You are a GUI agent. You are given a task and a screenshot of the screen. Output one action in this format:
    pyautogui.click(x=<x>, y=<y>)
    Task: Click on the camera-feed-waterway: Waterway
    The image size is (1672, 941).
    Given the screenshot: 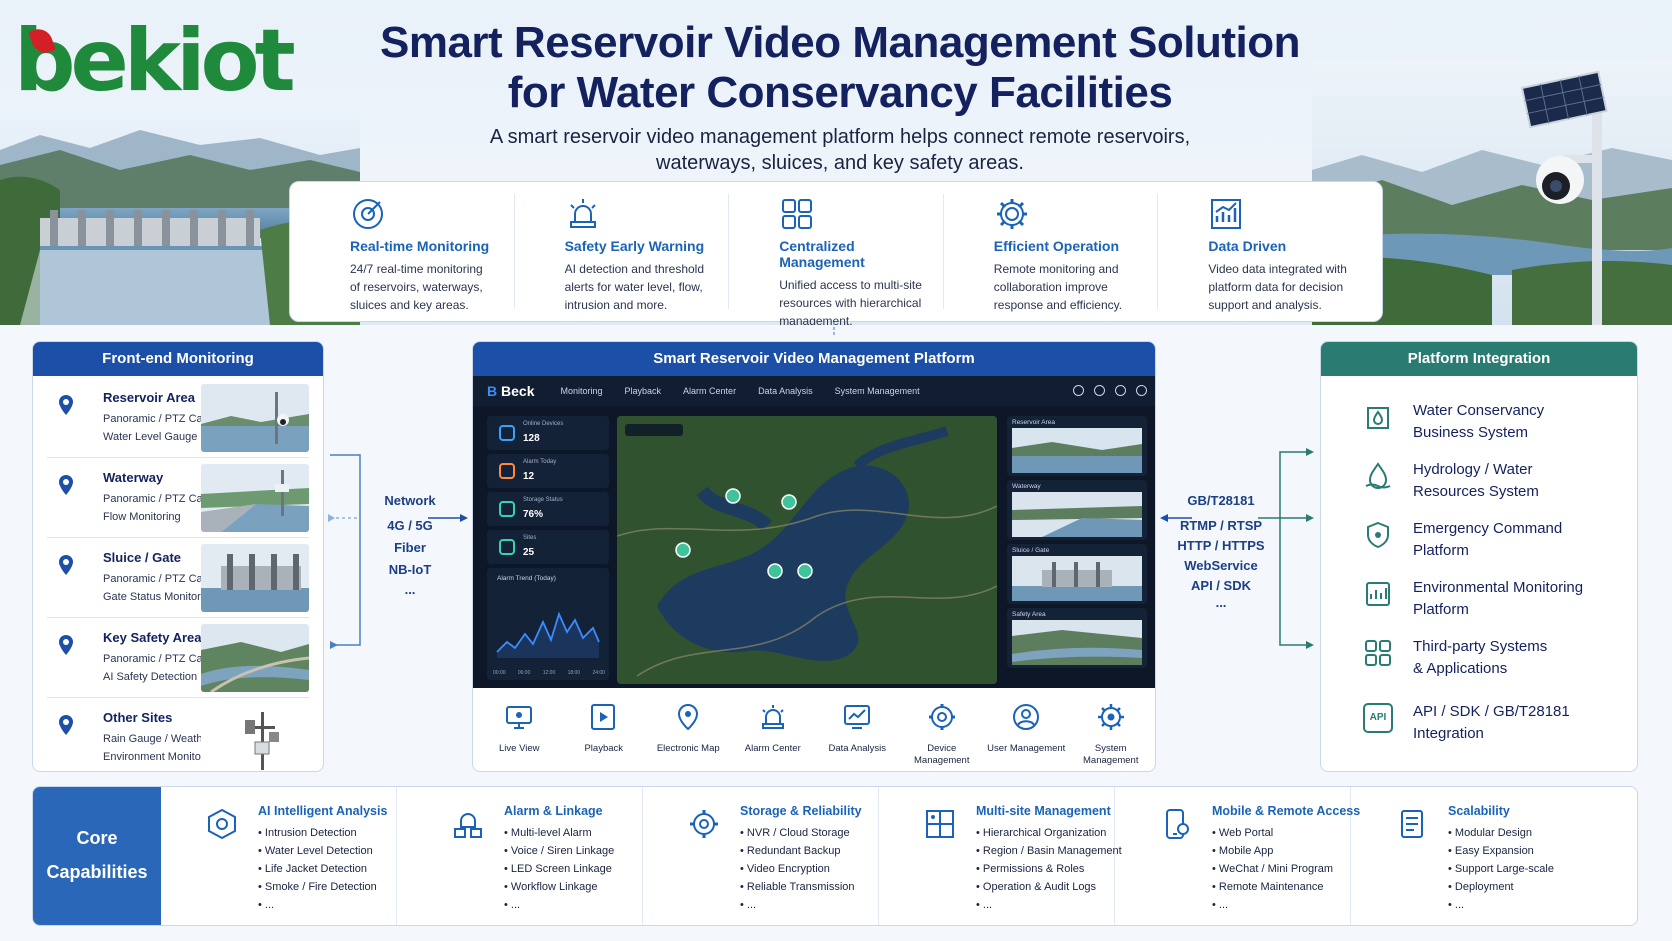 What is the action you would take?
    pyautogui.click(x=1077, y=510)
    